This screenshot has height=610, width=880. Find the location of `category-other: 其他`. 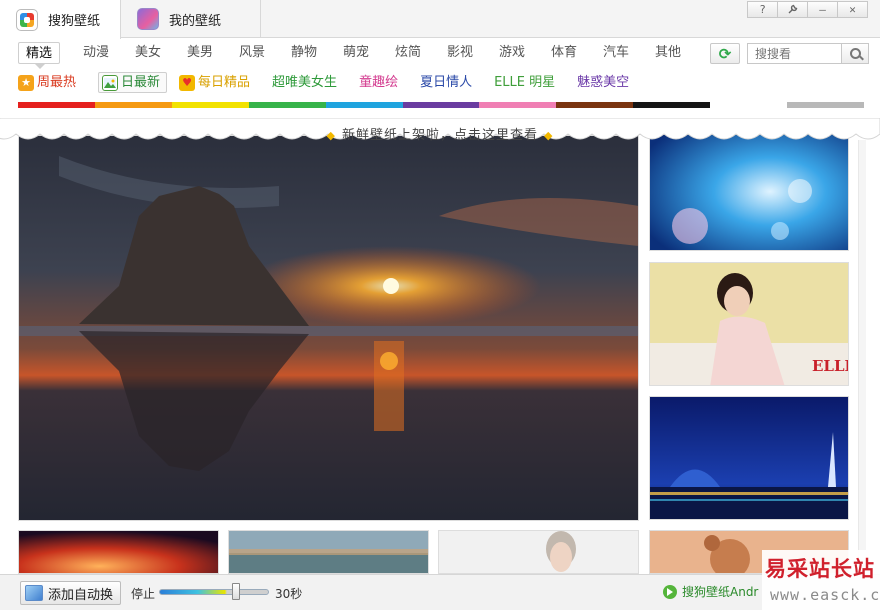

category-other: 其他 is located at coordinates (668, 53).